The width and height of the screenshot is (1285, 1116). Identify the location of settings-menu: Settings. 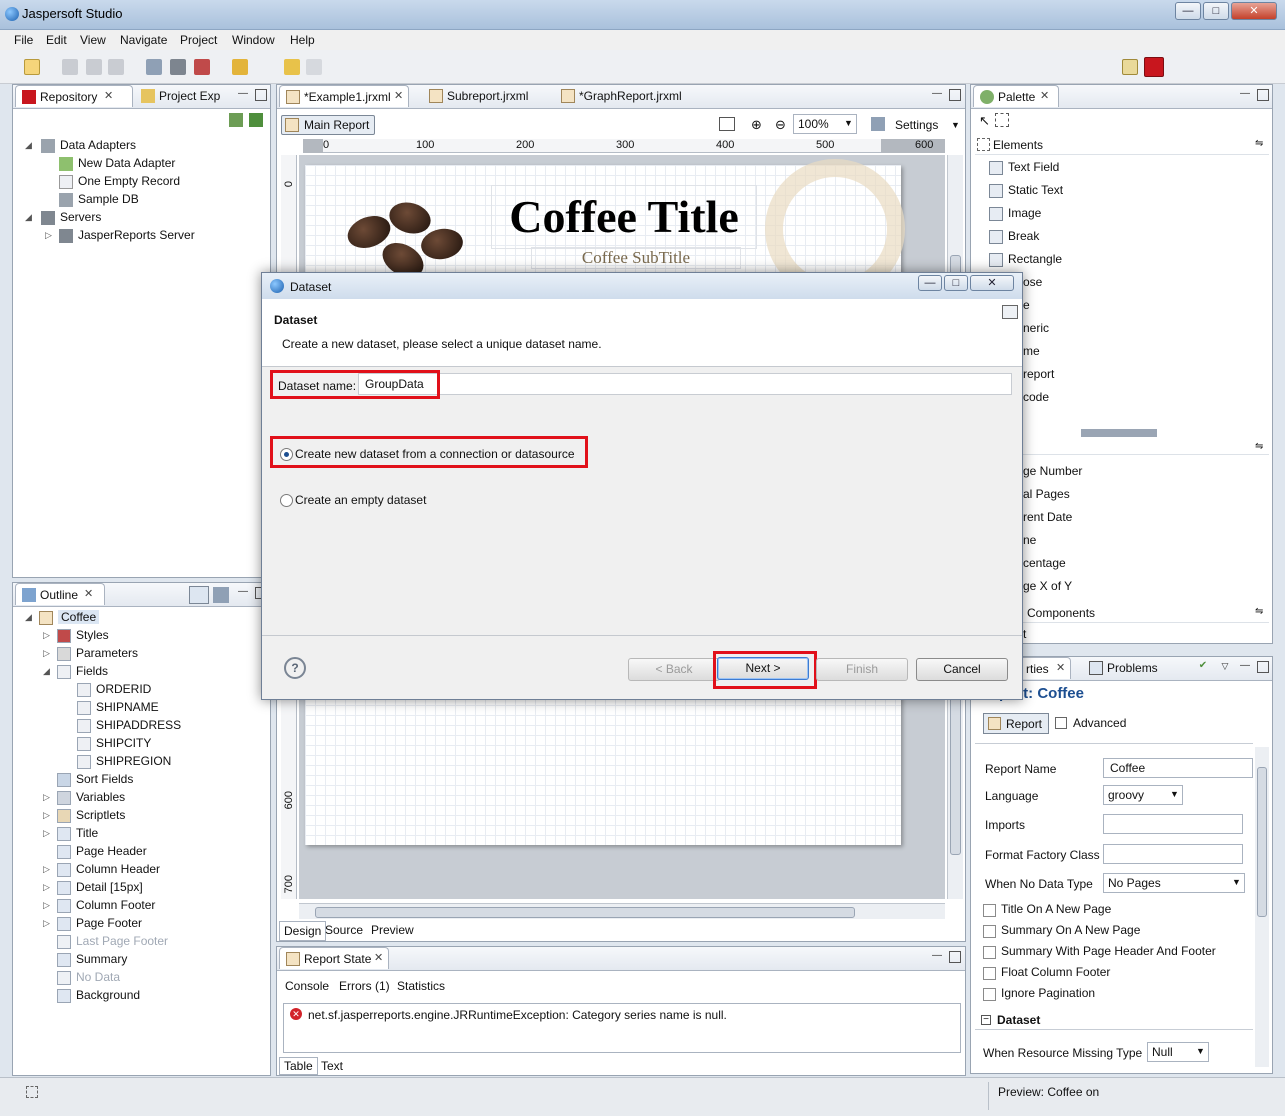
(916, 125).